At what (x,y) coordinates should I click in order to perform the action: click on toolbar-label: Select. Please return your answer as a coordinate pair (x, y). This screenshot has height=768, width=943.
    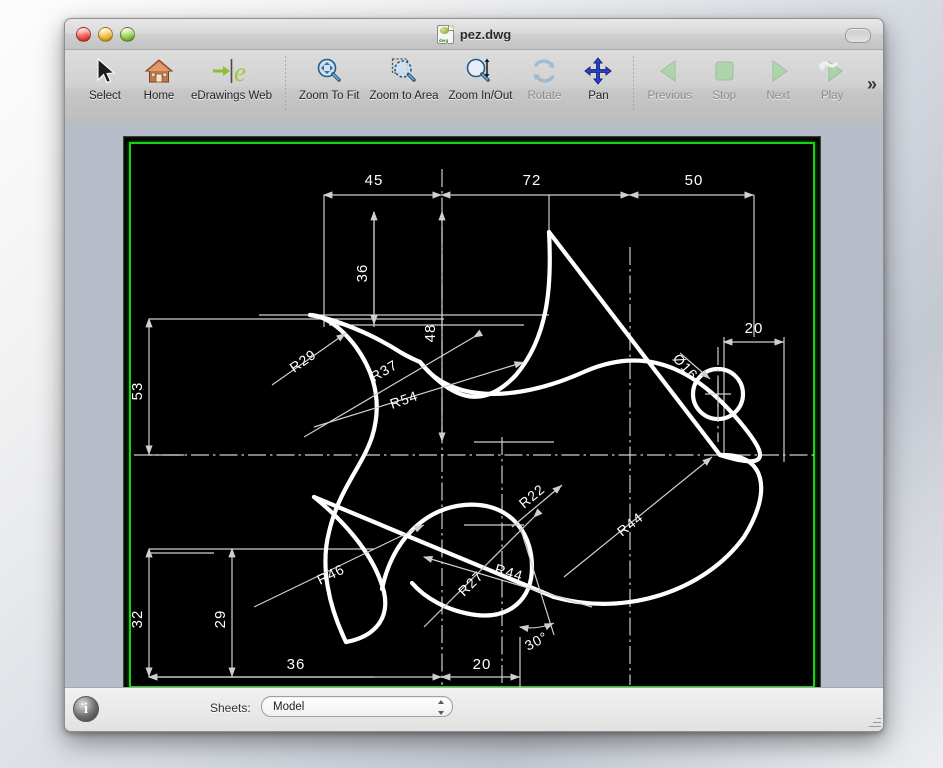
    Looking at the image, I should click on (105, 96).